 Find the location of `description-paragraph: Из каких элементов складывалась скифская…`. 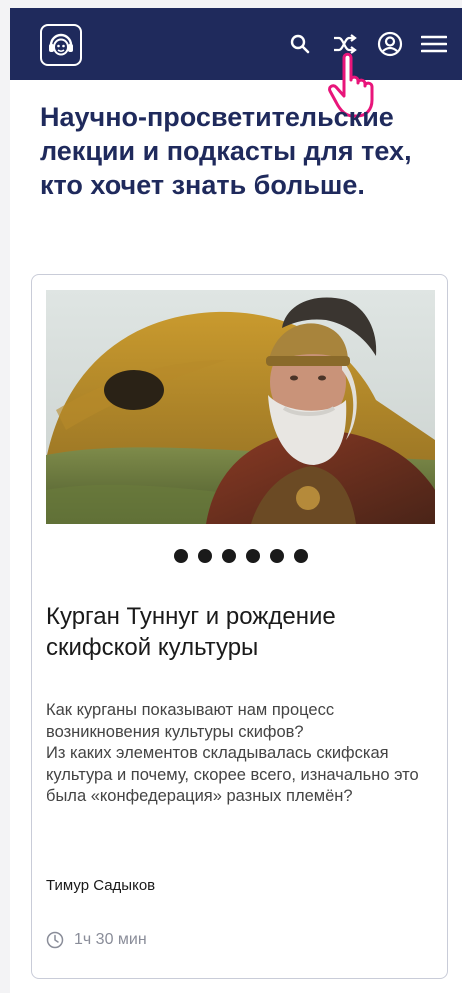

description-paragraph: Из каких элементов складывалась скифская… is located at coordinates (232, 774).